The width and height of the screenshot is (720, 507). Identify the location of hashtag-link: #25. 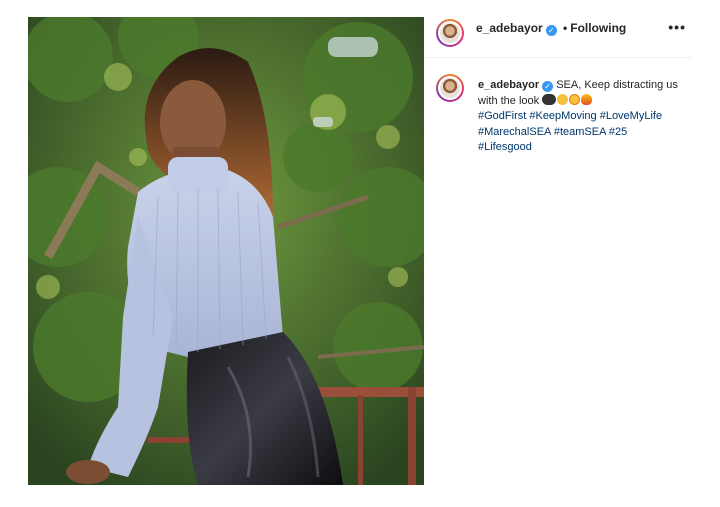
(618, 132).